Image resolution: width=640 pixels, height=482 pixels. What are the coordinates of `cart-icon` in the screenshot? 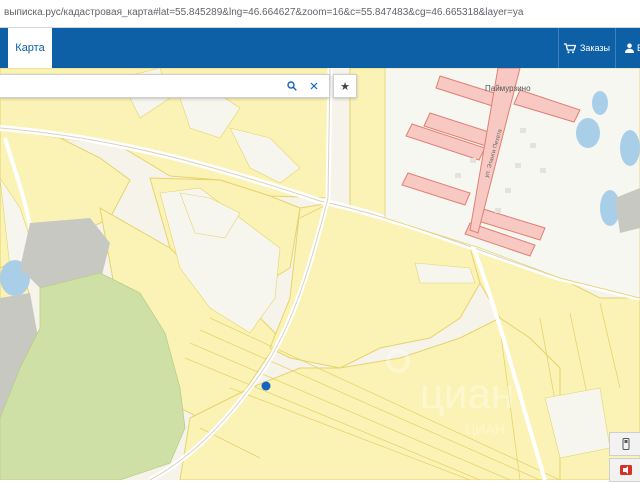 It's located at (569, 47).